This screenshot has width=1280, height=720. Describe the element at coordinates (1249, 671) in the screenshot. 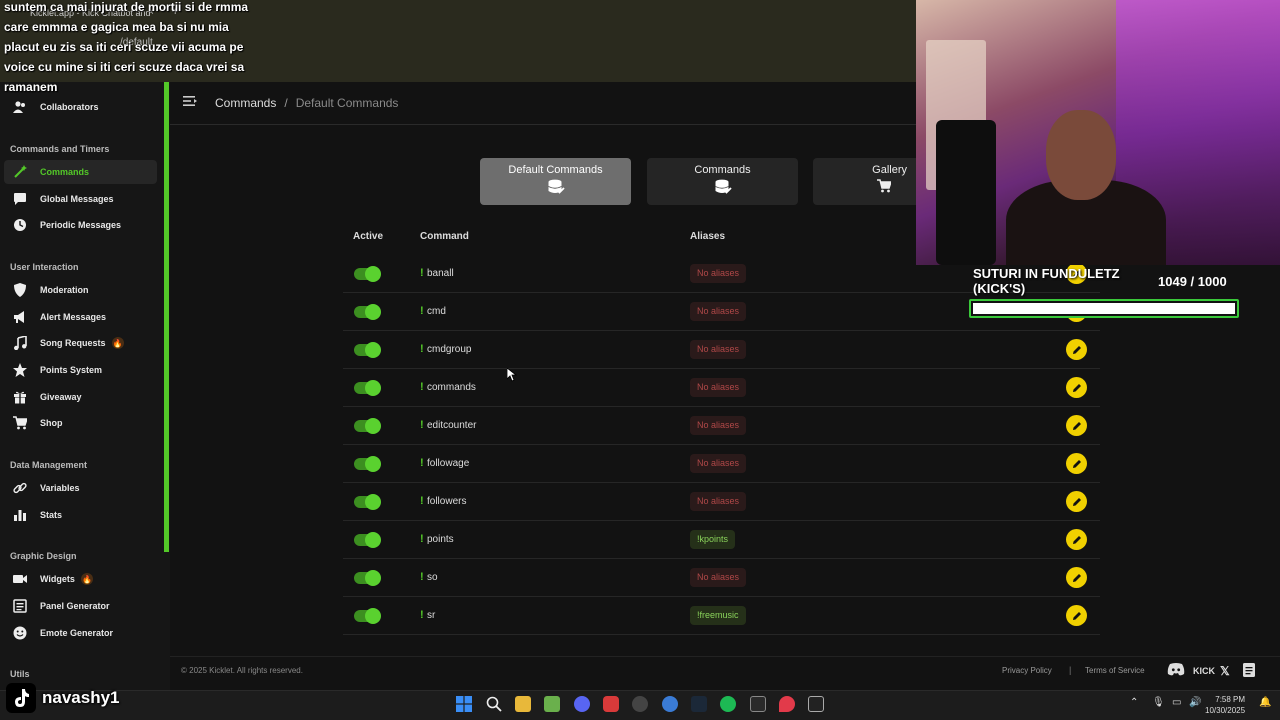

I see `document-icon` at that location.